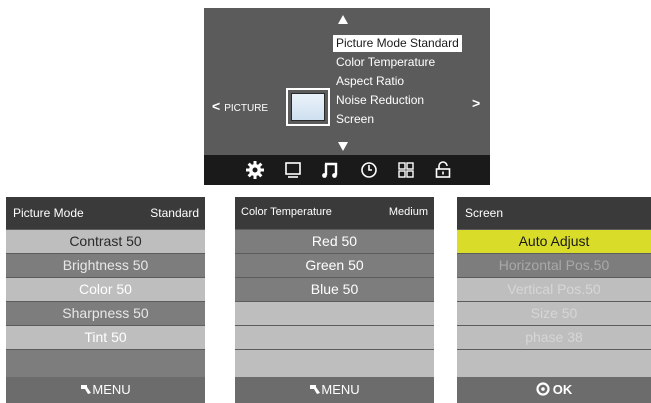 The height and width of the screenshot is (403, 651). What do you see at coordinates (330, 170) in the screenshot?
I see `music-note-icon` at bounding box center [330, 170].